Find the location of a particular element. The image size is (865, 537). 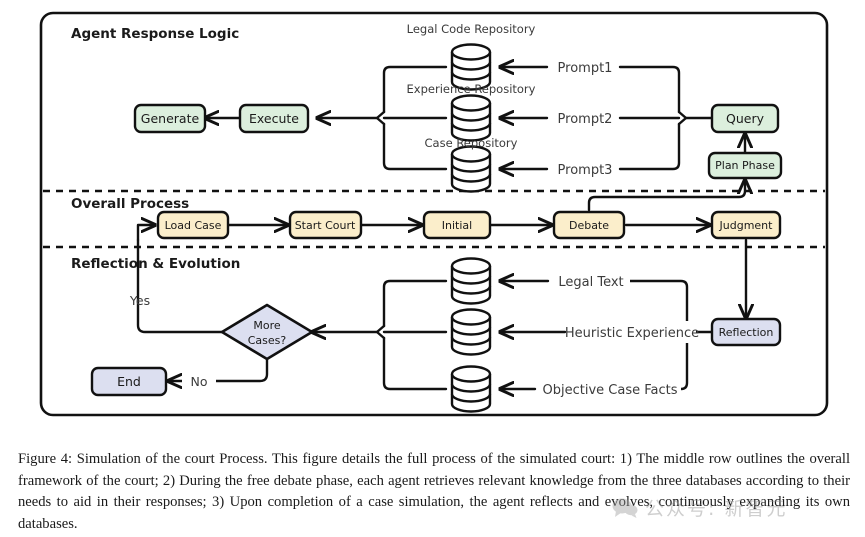

node-label-end: End is located at coordinates (129, 381).